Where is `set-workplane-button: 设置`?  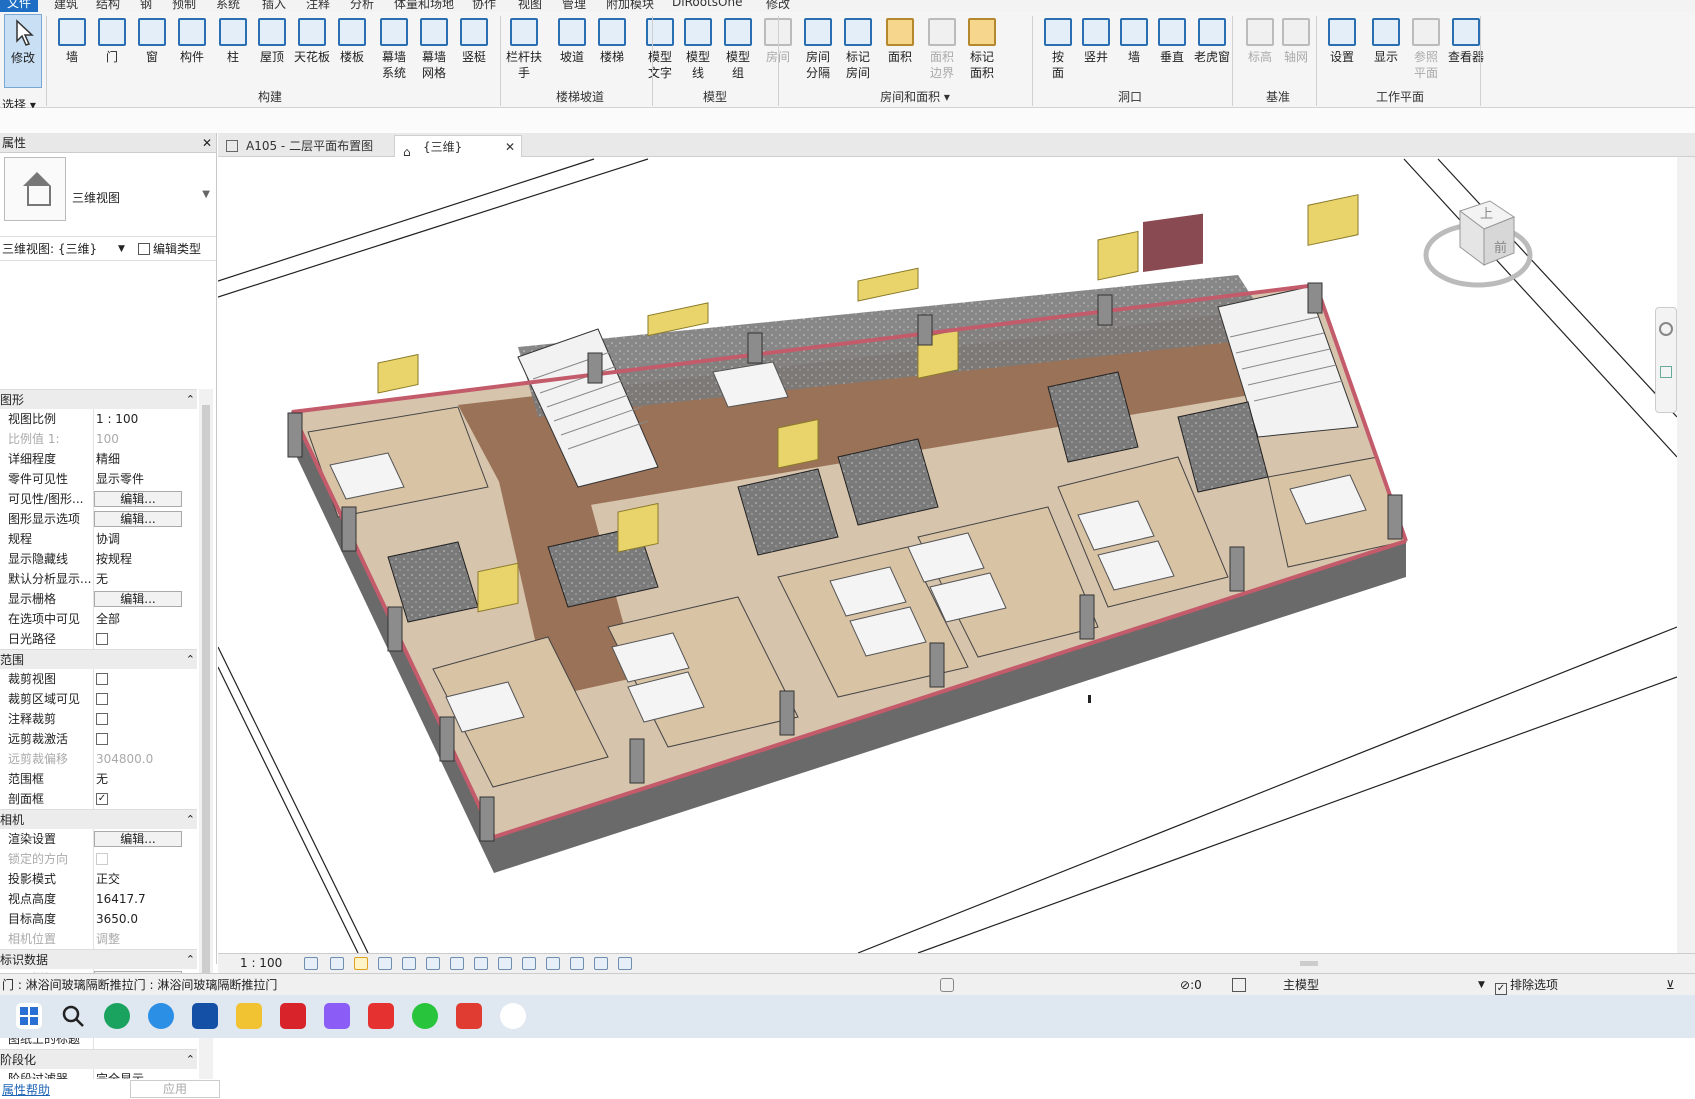
set-workplane-button: 设置 is located at coordinates (1342, 39).